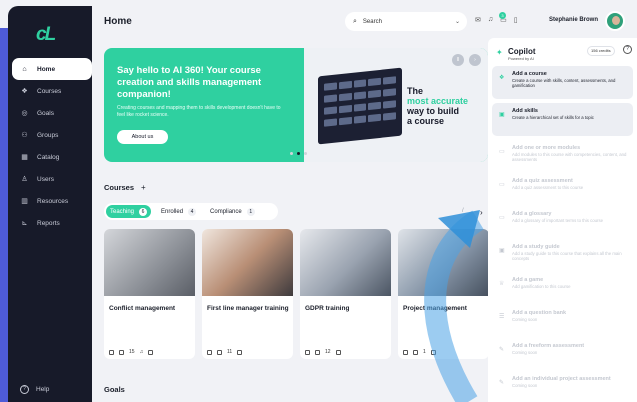  What do you see at coordinates (24, 91) in the screenshot?
I see `courses-icon: ❖` at bounding box center [24, 91].